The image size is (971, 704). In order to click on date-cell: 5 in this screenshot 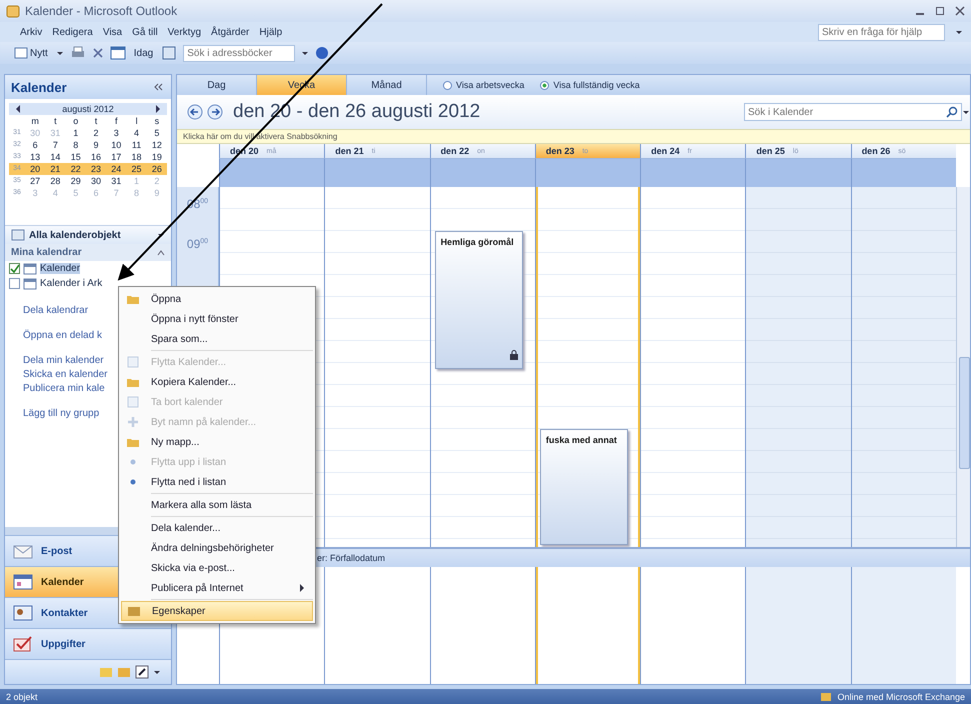, I will do `click(156, 133)`.